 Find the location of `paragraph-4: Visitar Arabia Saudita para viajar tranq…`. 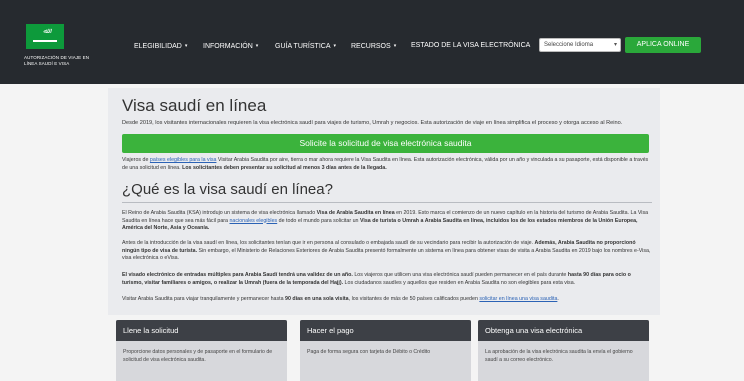

paragraph-4: Visitar Arabia Saudita para viajar tranq… is located at coordinates (387, 300).